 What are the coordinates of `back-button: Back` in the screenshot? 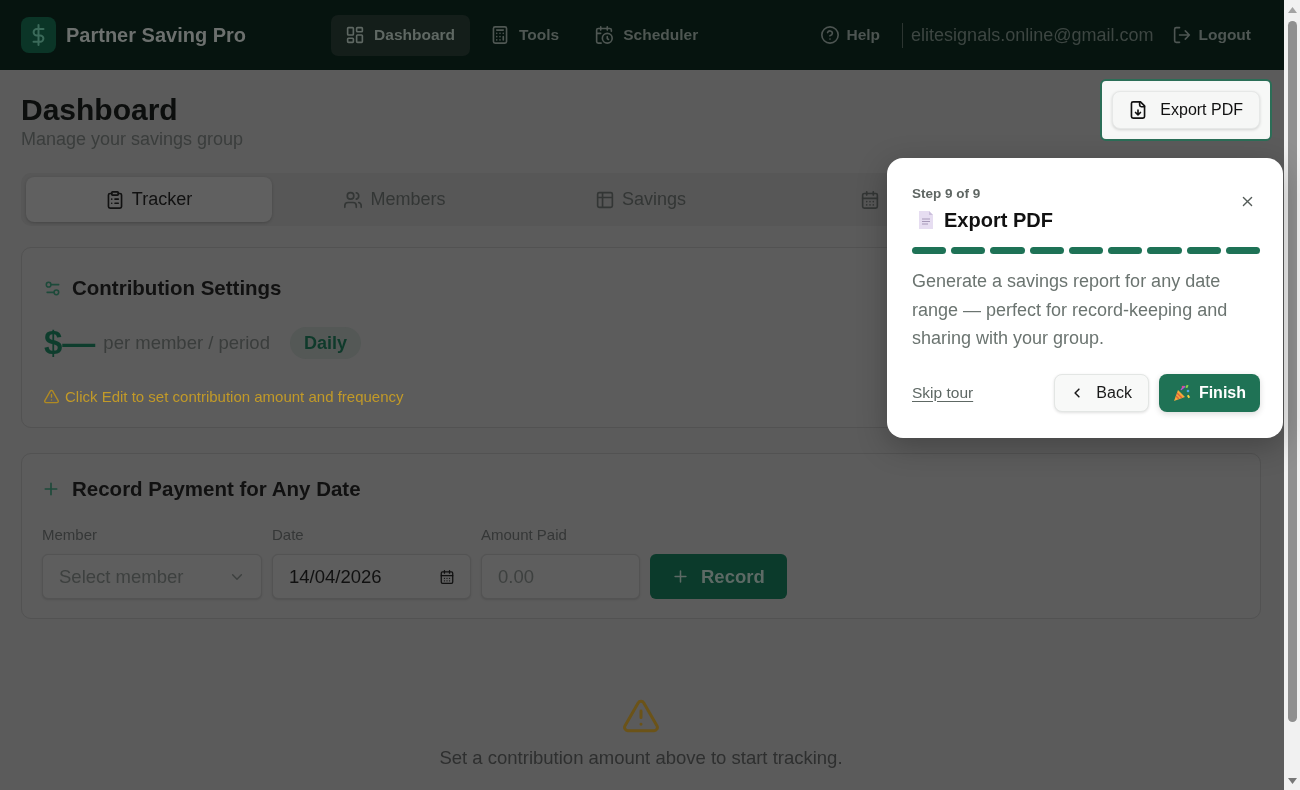 It's located at (1101, 392).